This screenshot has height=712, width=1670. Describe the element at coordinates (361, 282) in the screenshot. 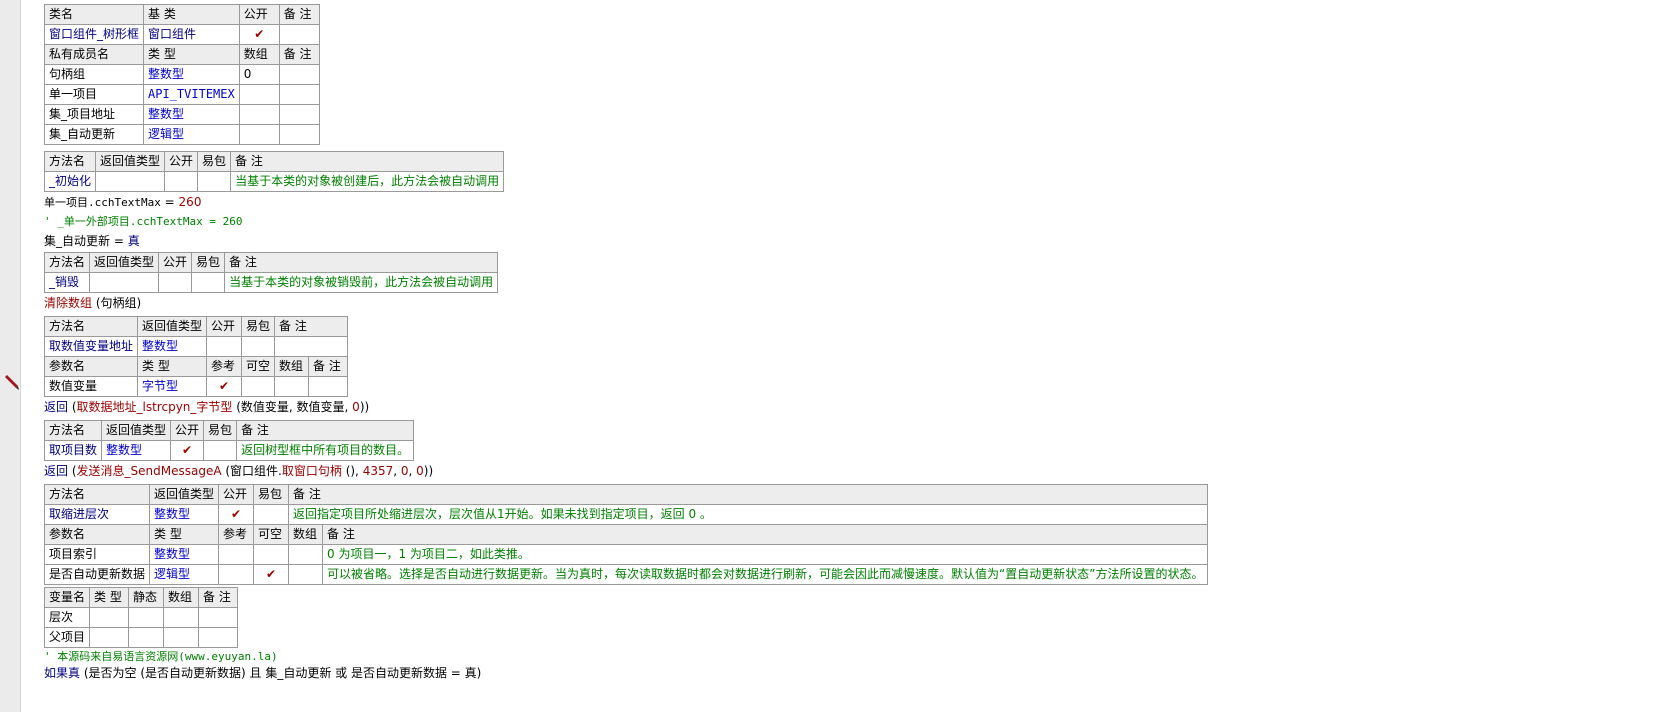

I see `method-note: 当基于本类的对象被销毁前，此方法会被自动调用` at that location.